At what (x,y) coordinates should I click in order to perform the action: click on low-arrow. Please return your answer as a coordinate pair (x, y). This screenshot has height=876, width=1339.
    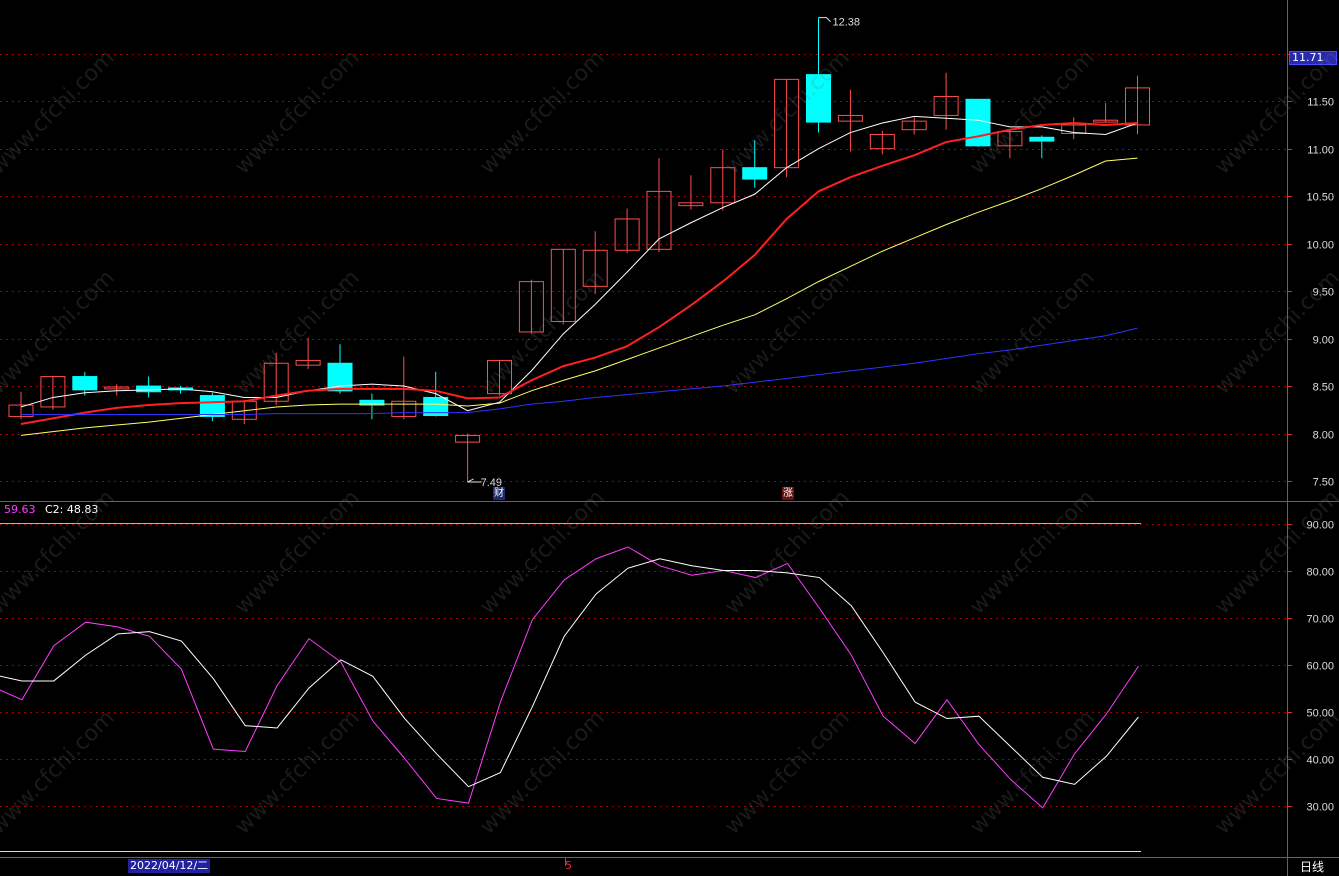
    Looking at the image, I should click on (474, 480).